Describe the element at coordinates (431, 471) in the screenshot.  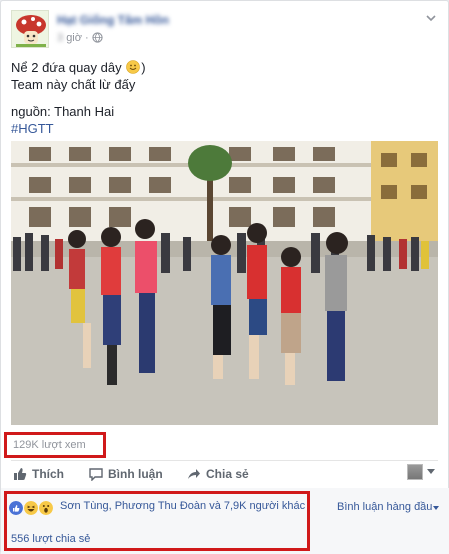
I see `actor-selector-caret-icon` at that location.